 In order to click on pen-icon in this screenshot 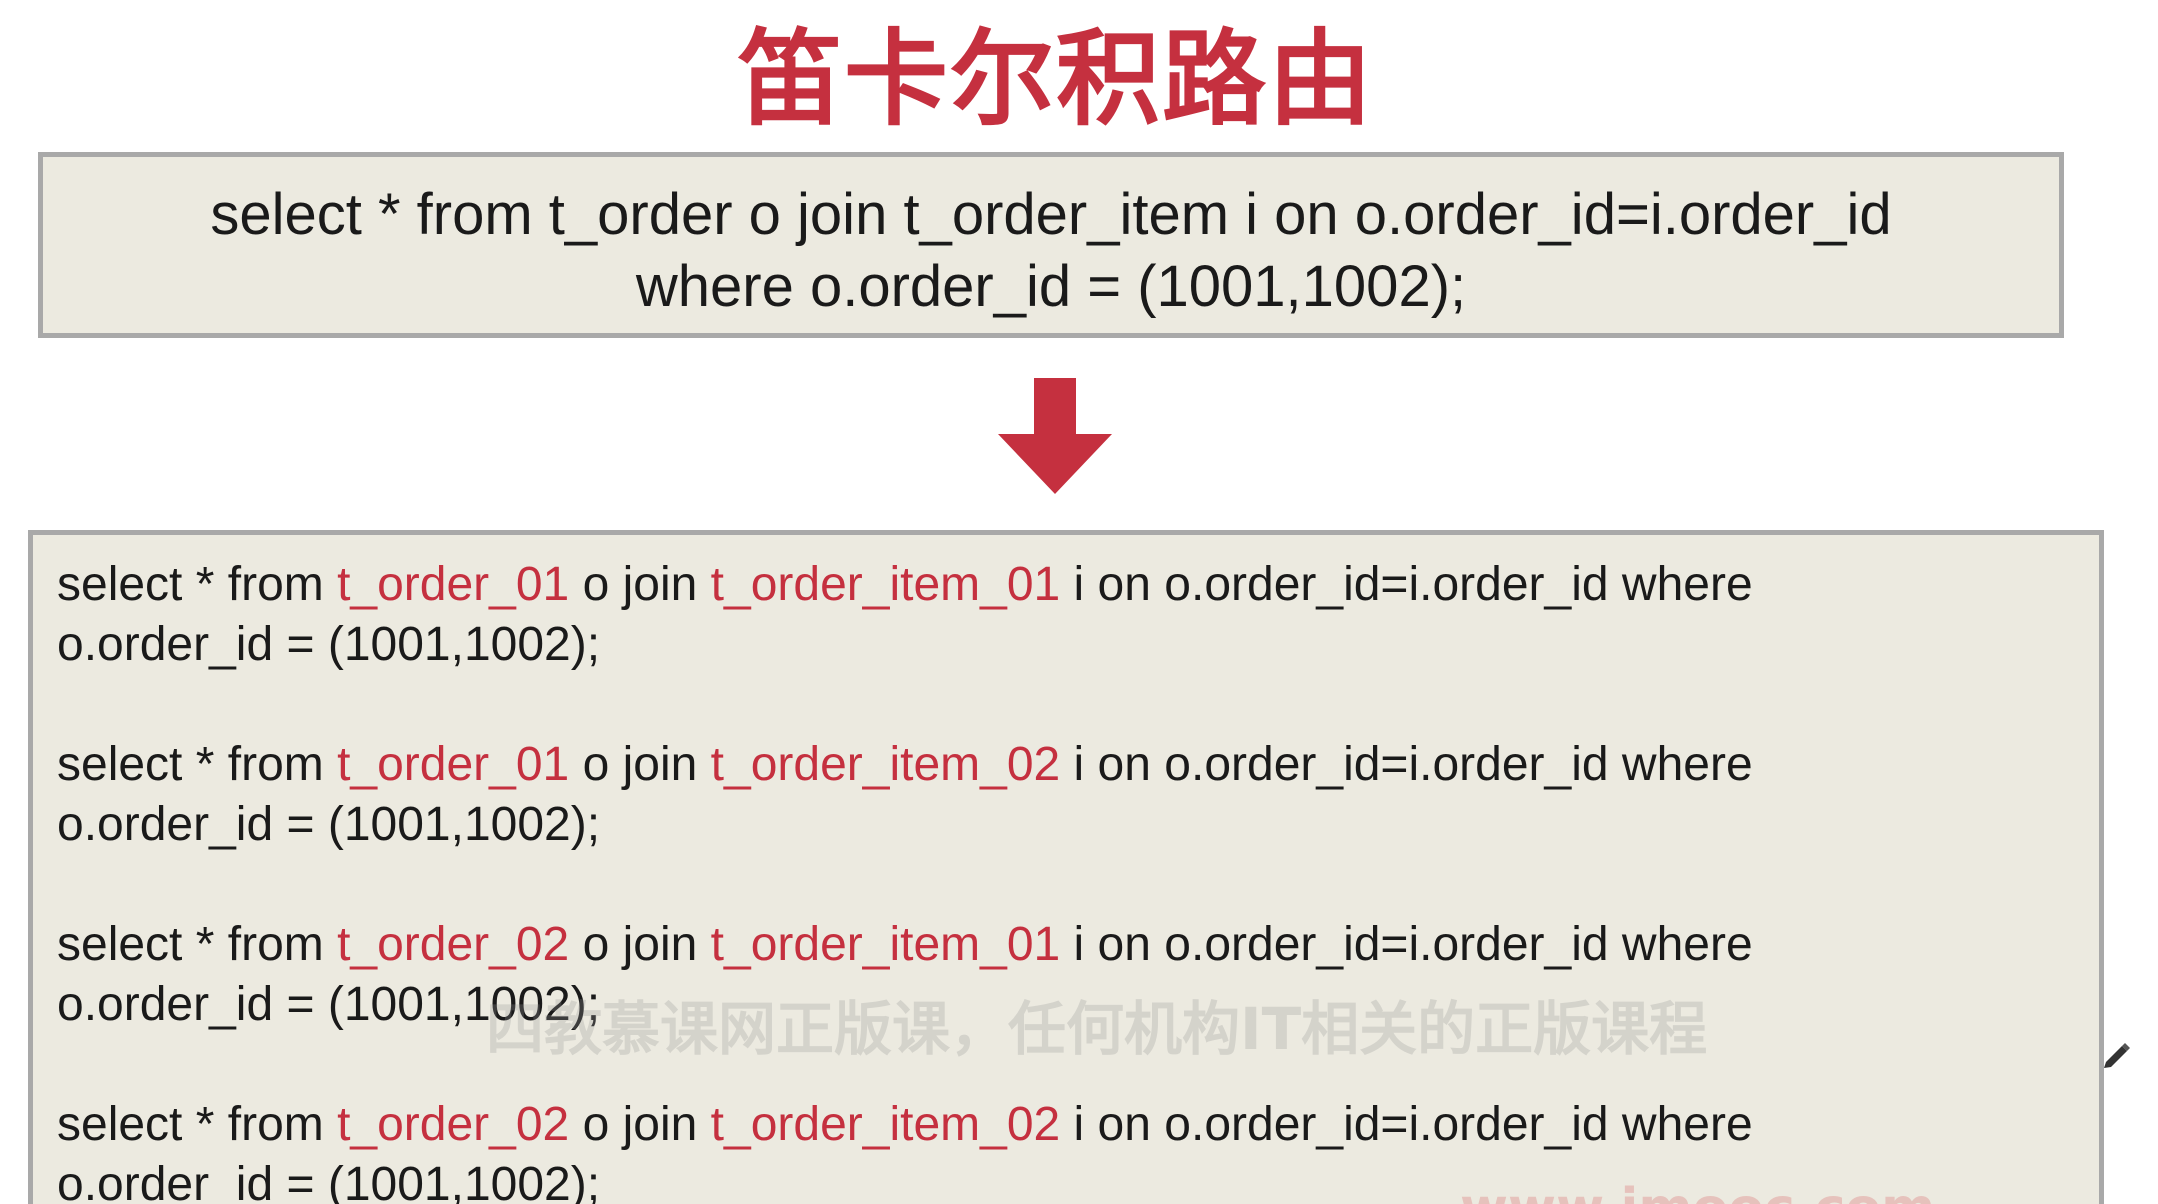, I will do `click(2116, 1056)`.